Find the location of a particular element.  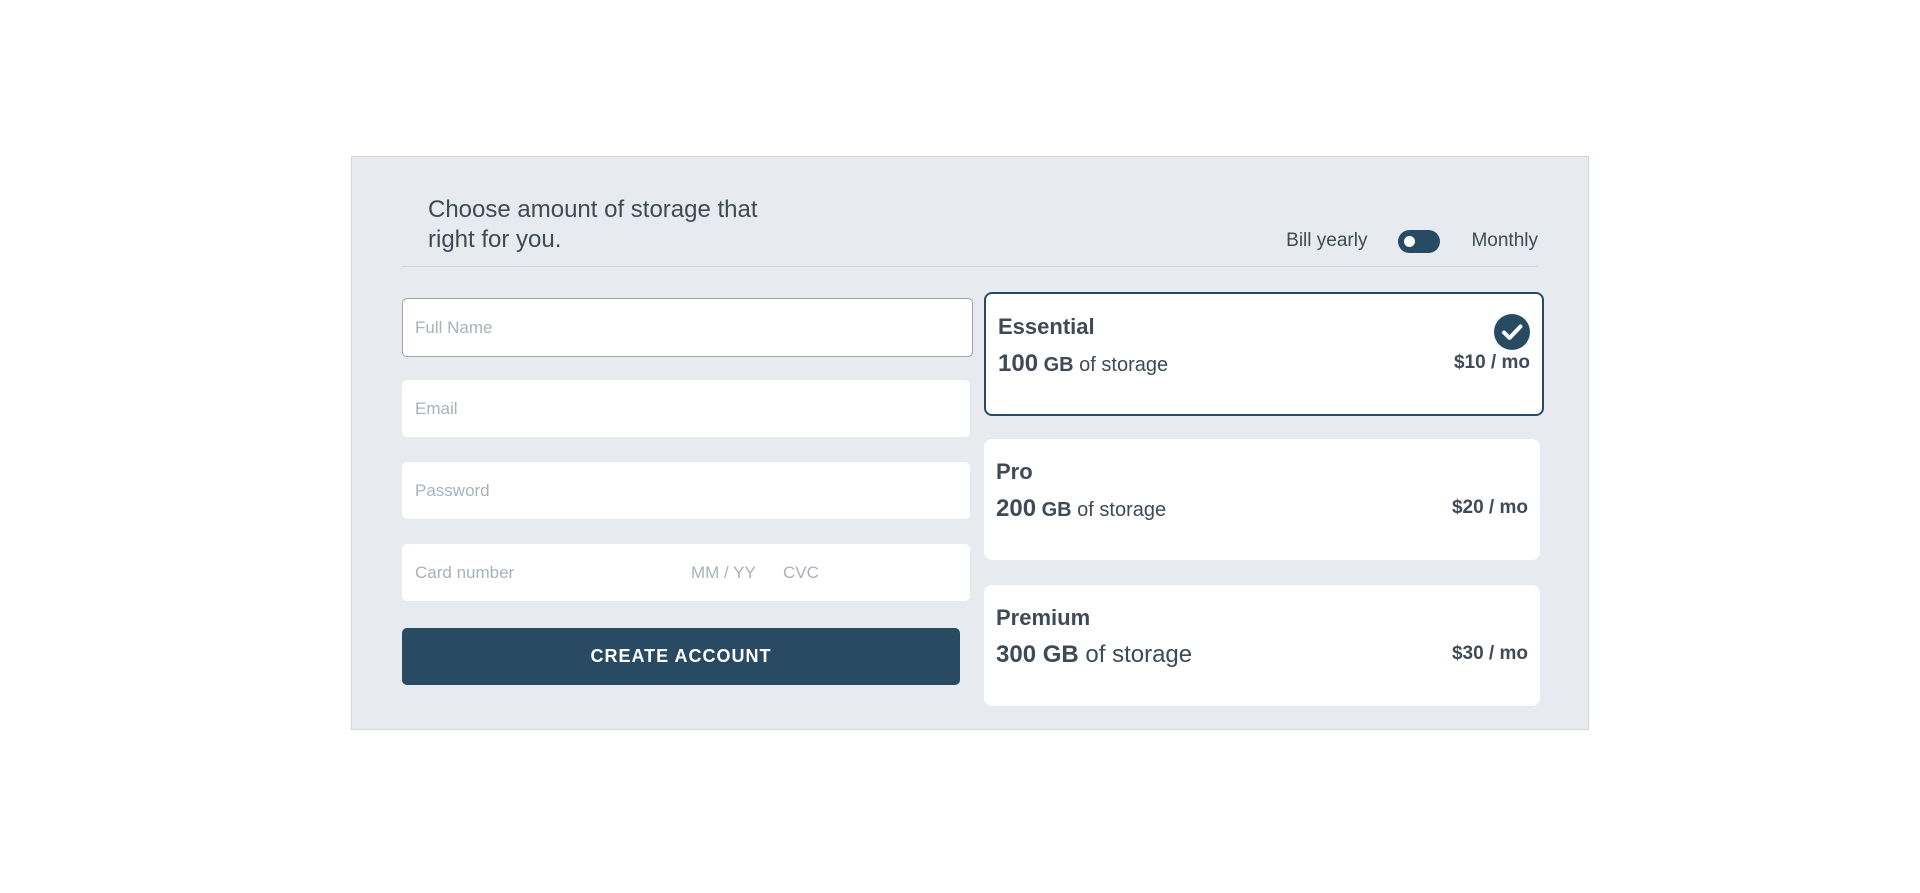

monthly-label: Monthly is located at coordinates (1504, 241).